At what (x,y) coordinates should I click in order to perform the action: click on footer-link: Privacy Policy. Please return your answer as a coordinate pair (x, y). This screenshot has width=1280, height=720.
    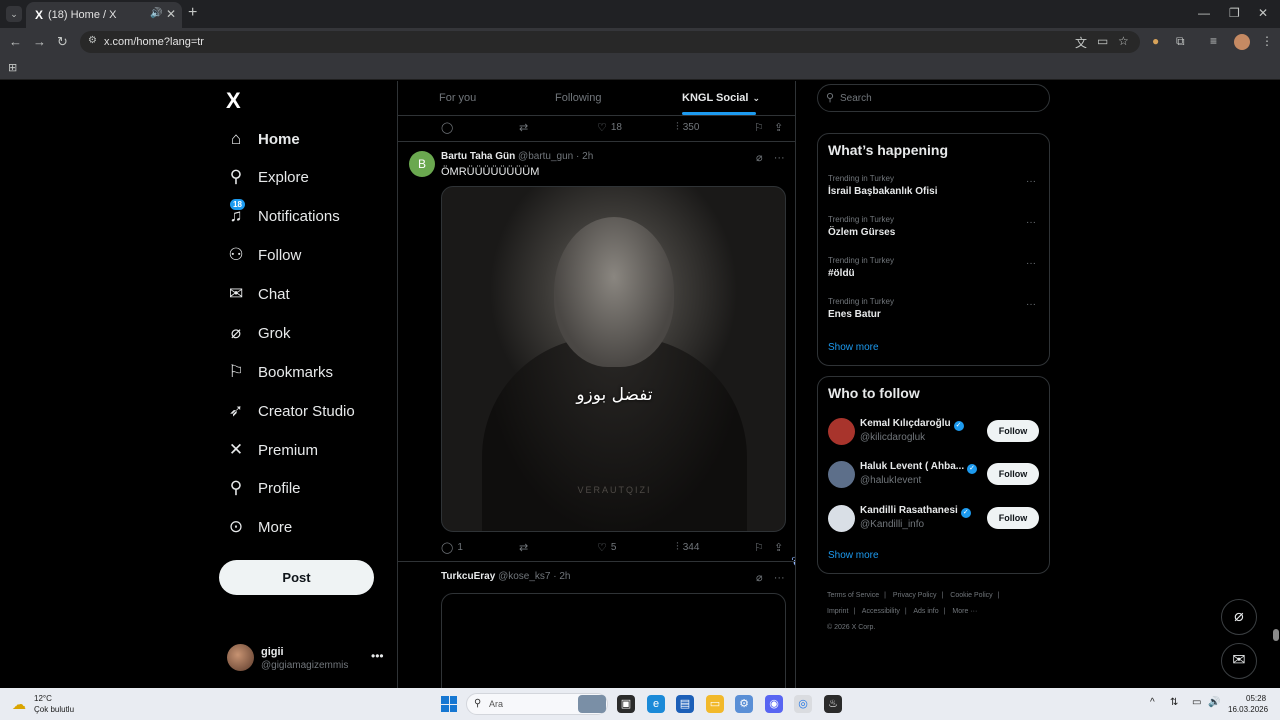
    Looking at the image, I should click on (915, 595).